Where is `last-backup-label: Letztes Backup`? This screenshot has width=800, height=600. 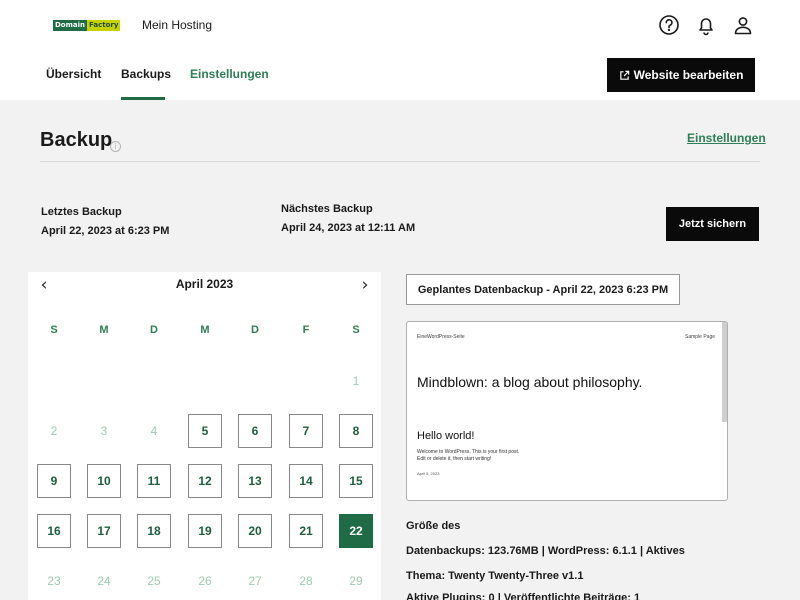
last-backup-label: Letztes Backup is located at coordinates (81, 212).